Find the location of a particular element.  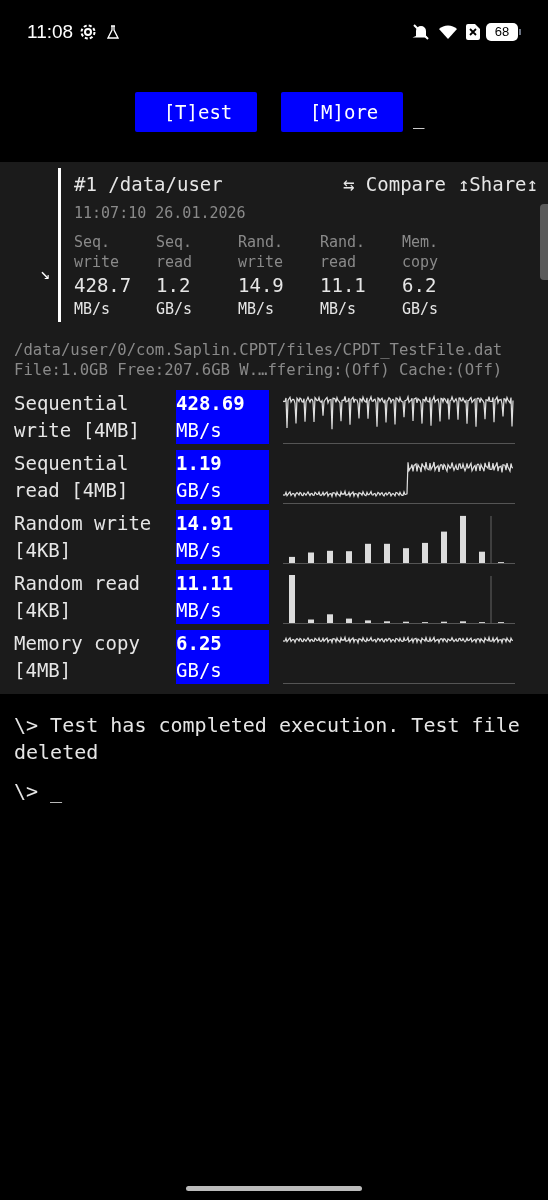

result-value: 428.69 is located at coordinates (211, 403).